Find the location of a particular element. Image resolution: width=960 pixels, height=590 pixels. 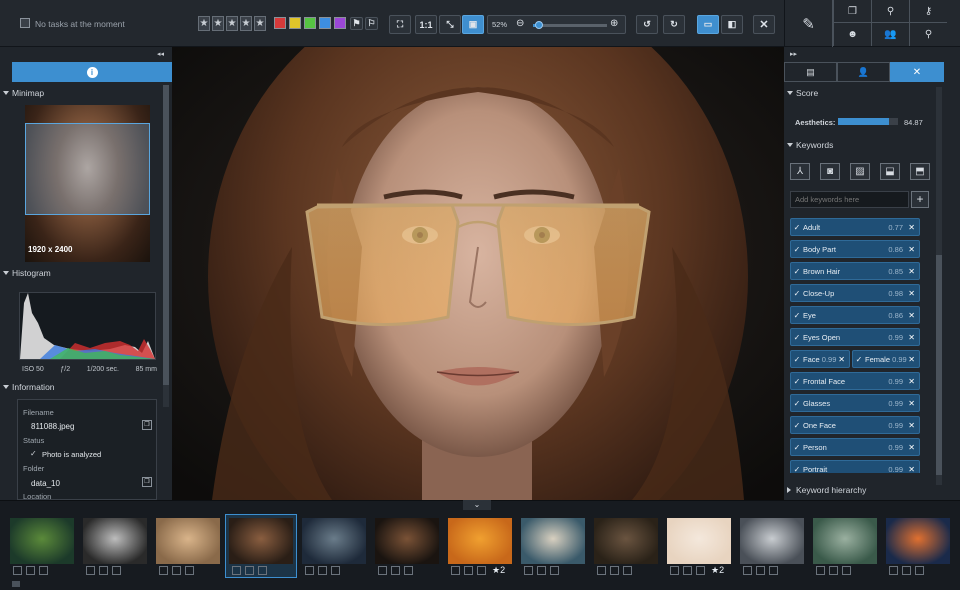

rotate-right-button: ↻ is located at coordinates (674, 24).